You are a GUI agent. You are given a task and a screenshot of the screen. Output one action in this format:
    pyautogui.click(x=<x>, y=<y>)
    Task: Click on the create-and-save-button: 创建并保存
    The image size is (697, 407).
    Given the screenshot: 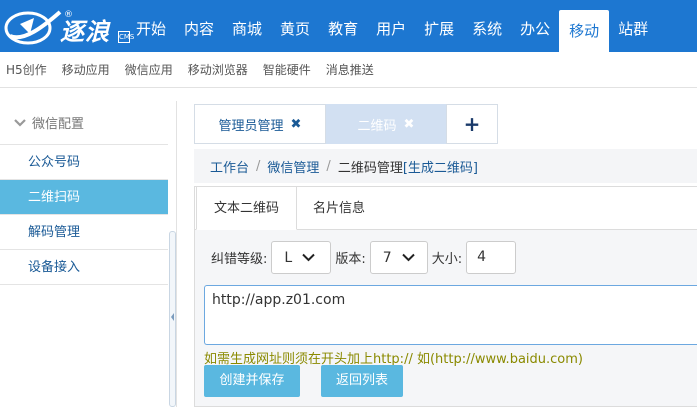 What is the action you would take?
    pyautogui.click(x=252, y=381)
    